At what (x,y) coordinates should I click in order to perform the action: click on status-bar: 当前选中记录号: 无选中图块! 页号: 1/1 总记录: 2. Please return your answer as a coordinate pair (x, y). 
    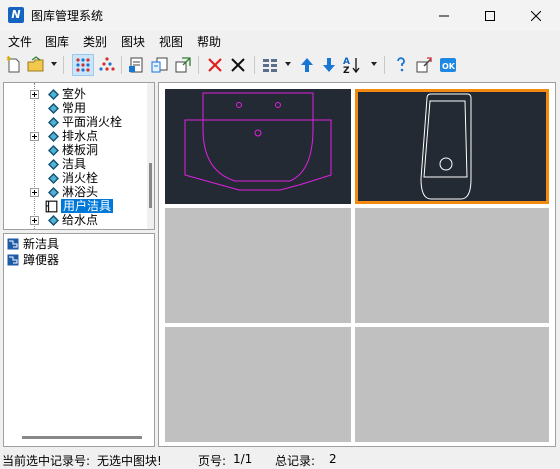
    Looking at the image, I should click on (280, 459).